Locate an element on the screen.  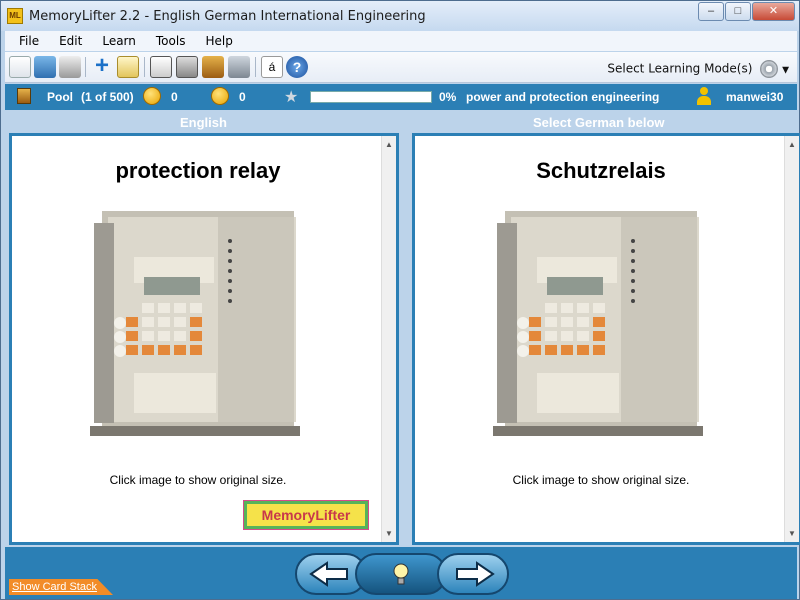
toolbar: + á ? Select Learning Mode(s) ▼ is located at coordinates (401, 67).